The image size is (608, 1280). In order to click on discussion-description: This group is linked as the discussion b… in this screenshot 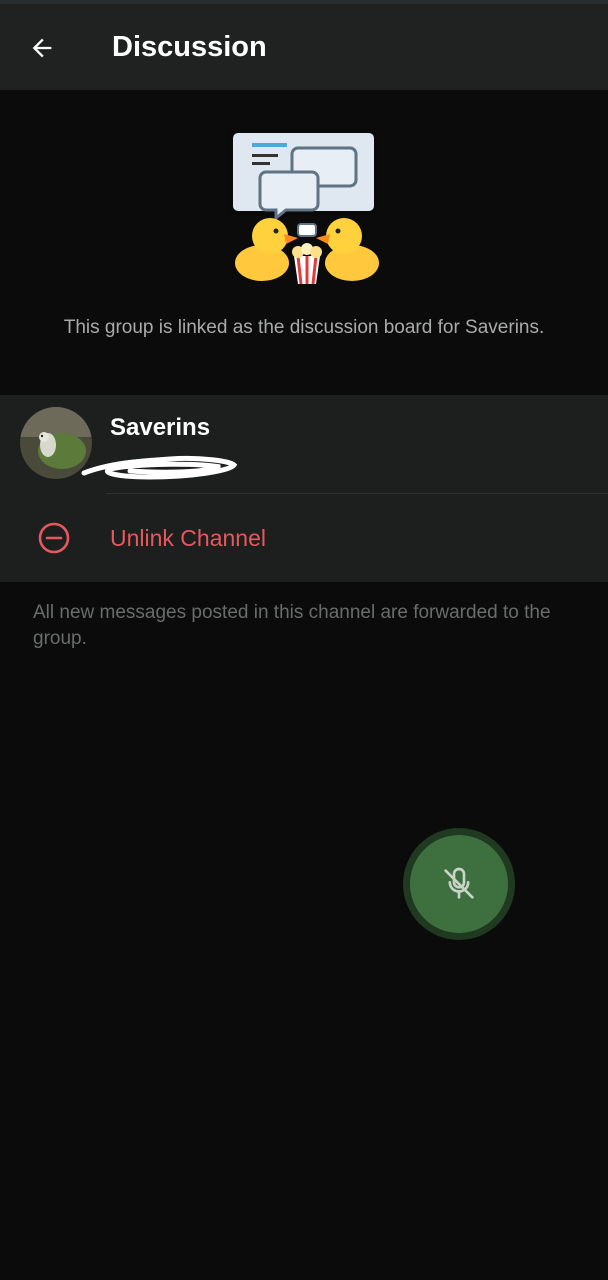, I will do `click(304, 327)`.